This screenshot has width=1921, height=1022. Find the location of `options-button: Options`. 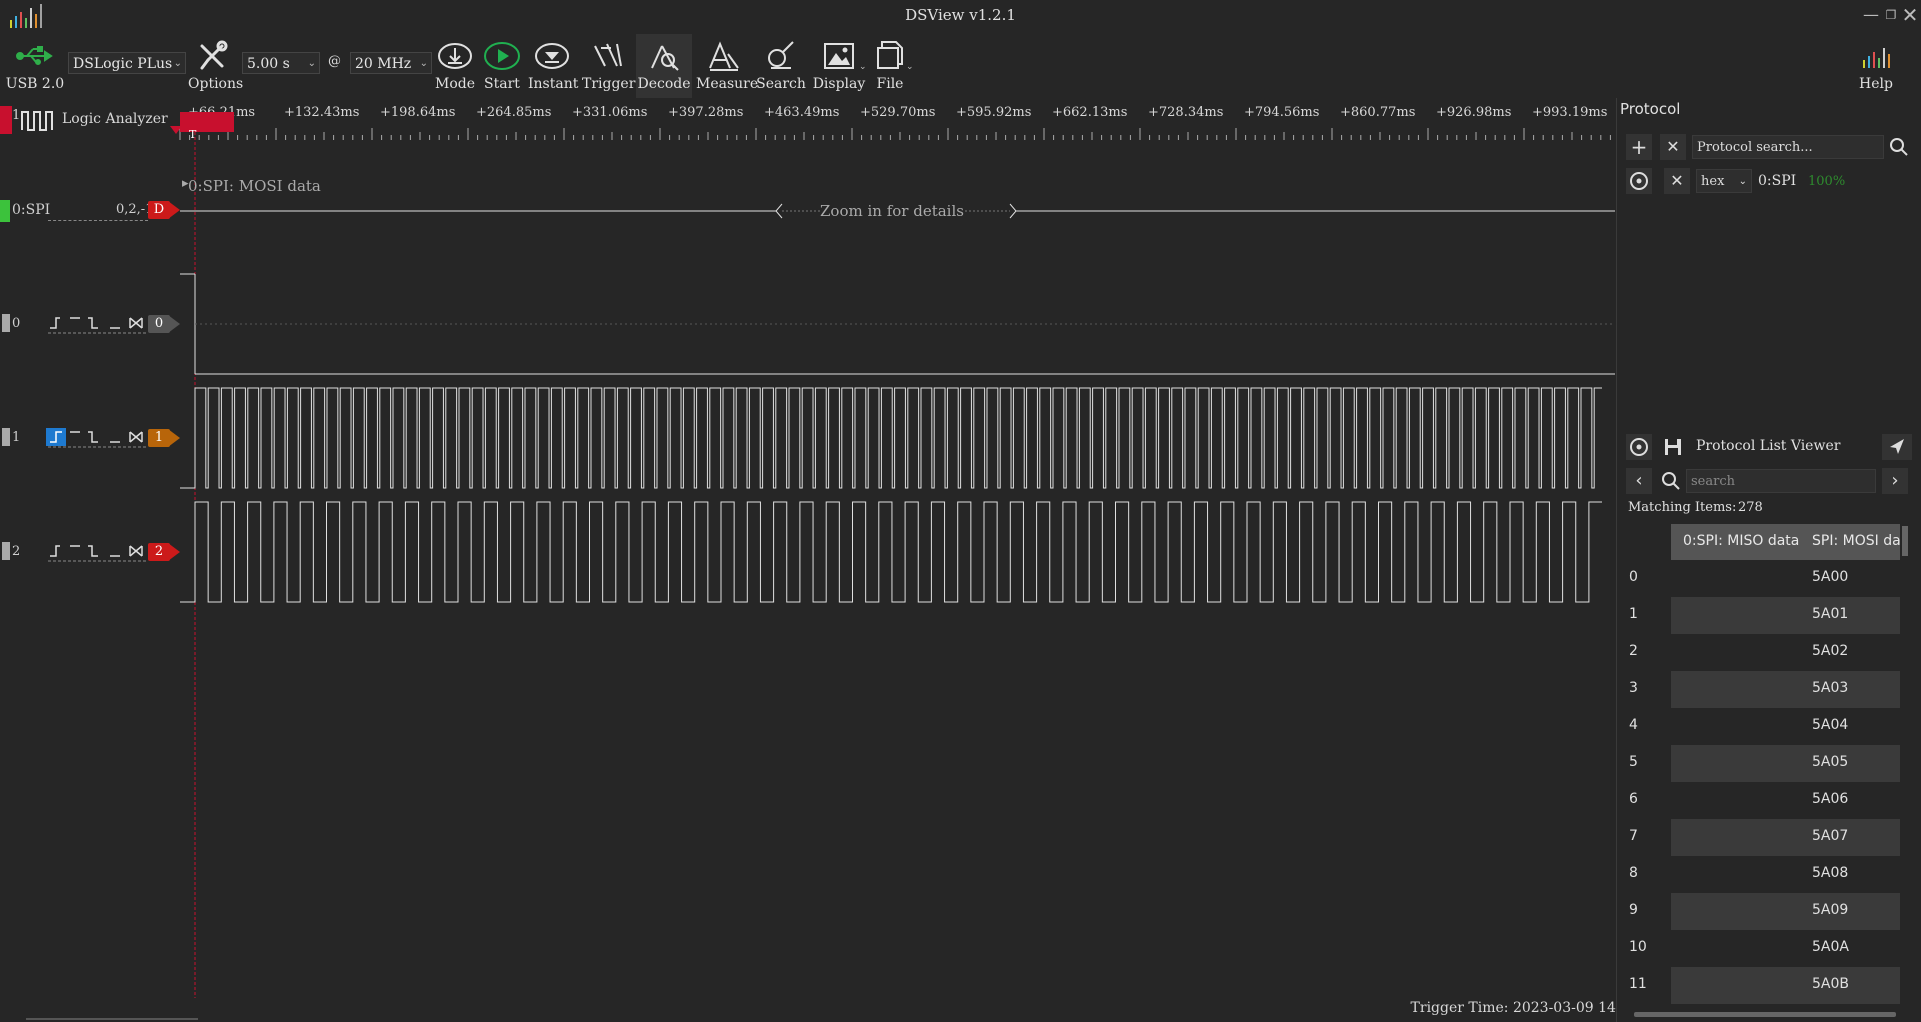

options-button: Options is located at coordinates (215, 66).